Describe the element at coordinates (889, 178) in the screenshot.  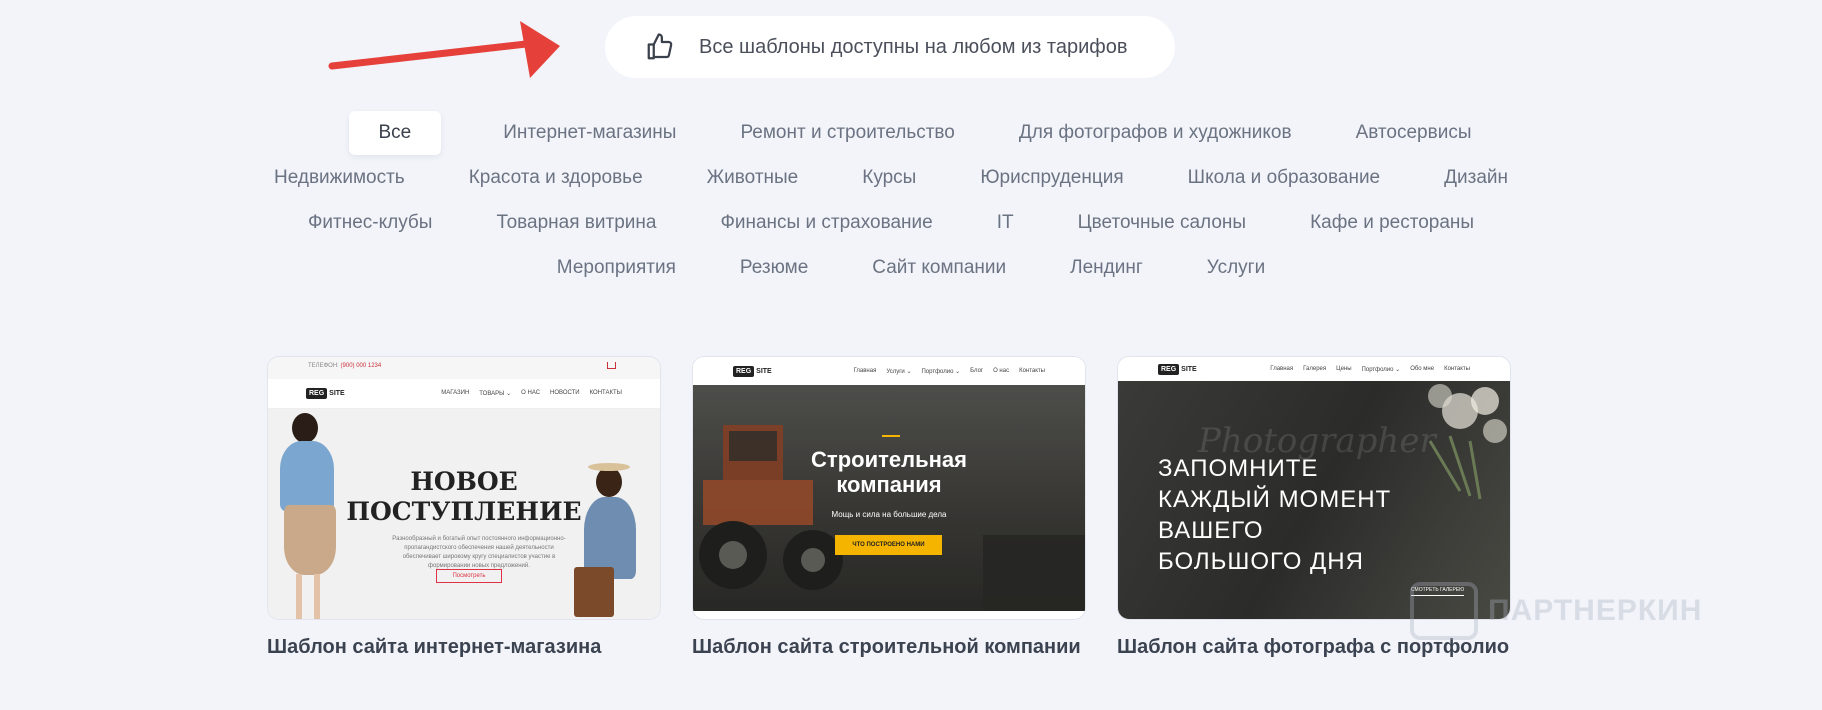
I see `filter-courses: Курсы` at that location.